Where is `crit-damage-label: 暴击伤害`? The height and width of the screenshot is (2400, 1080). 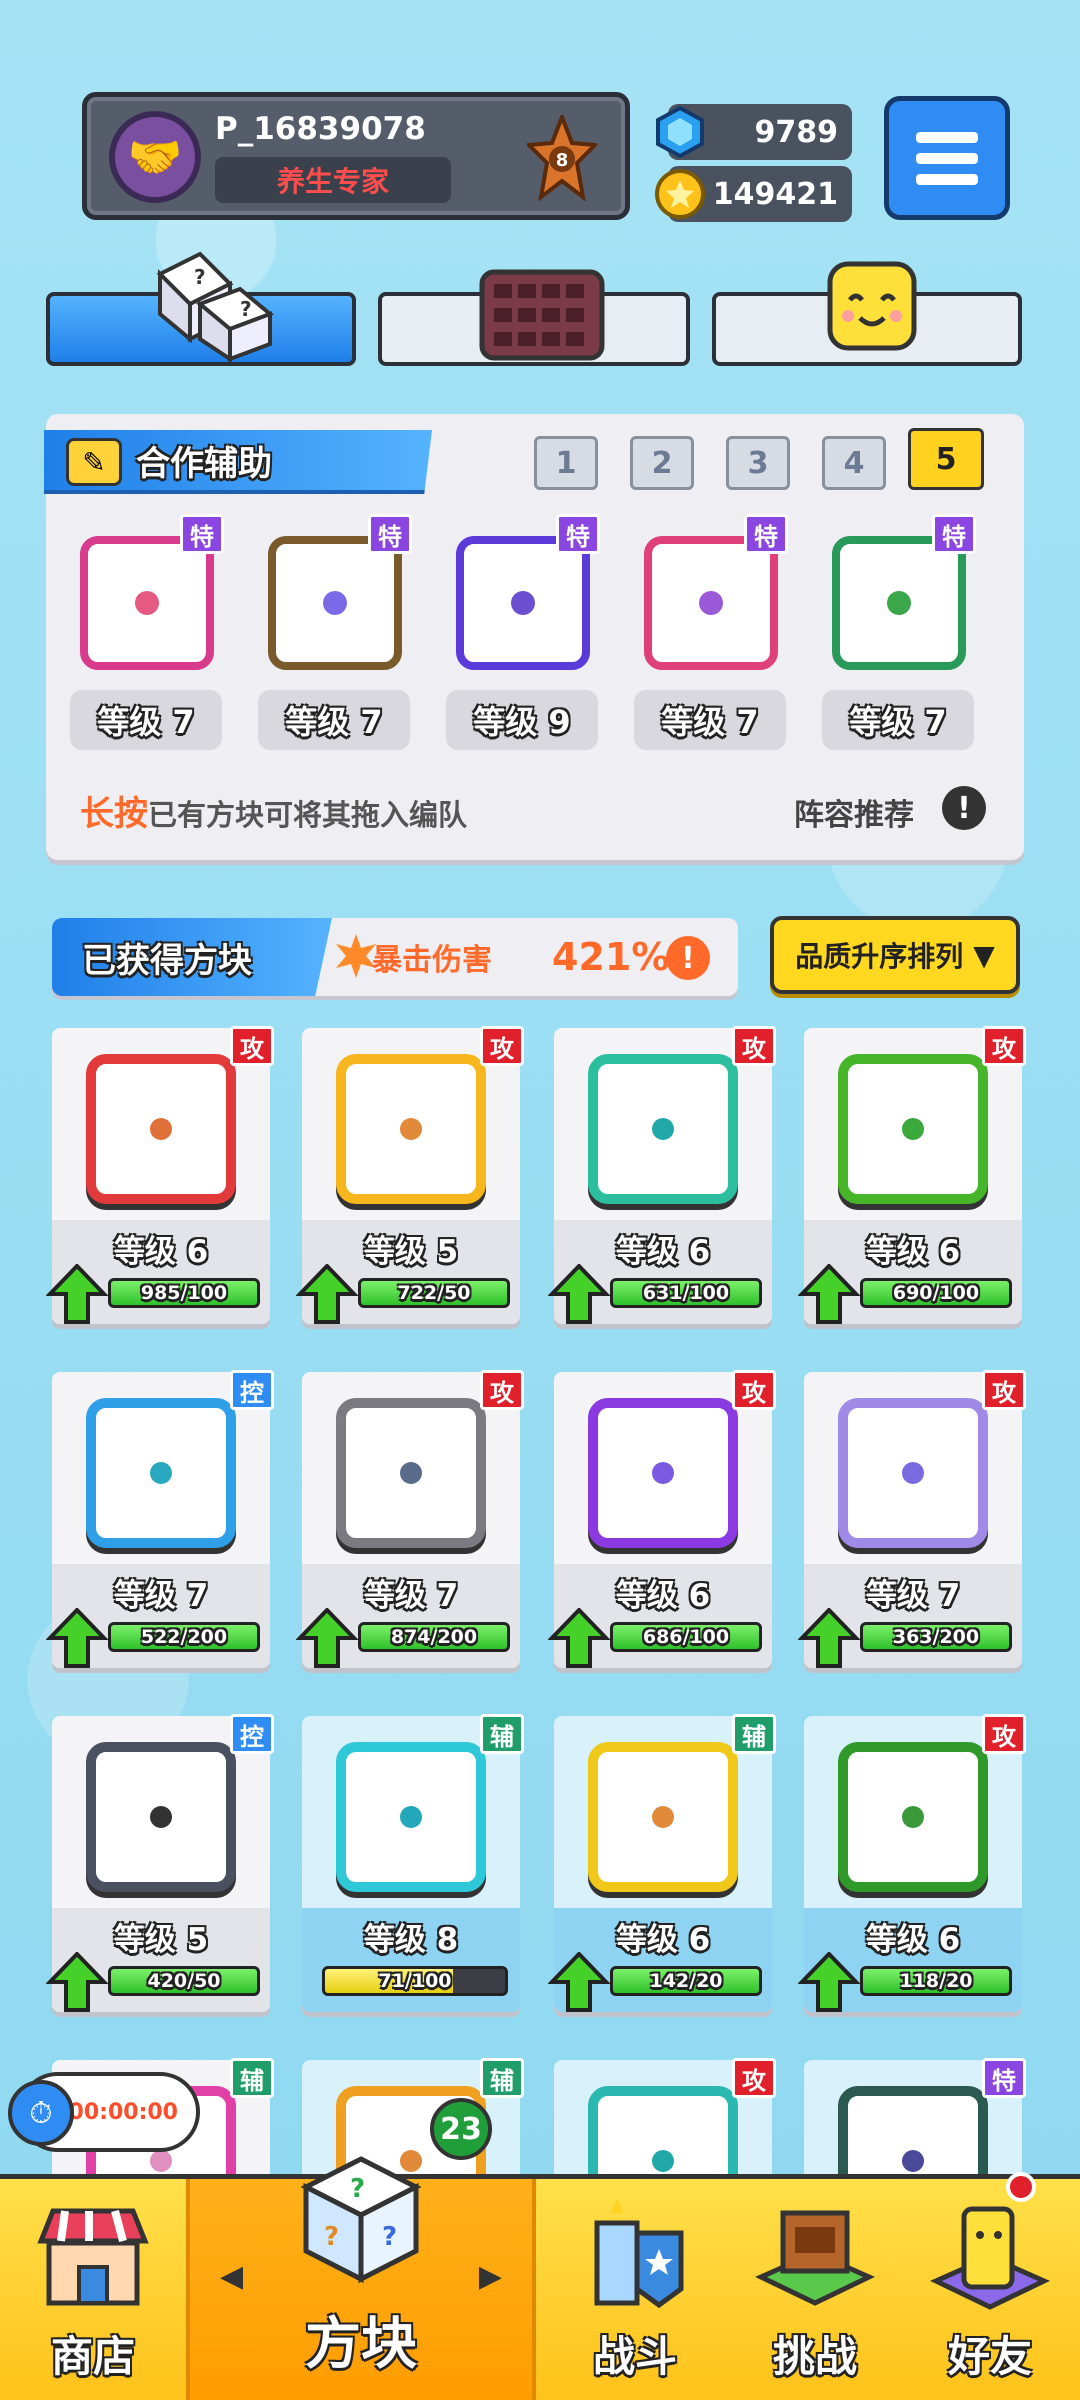
crit-damage-label: 暴击伤害 is located at coordinates (432, 960).